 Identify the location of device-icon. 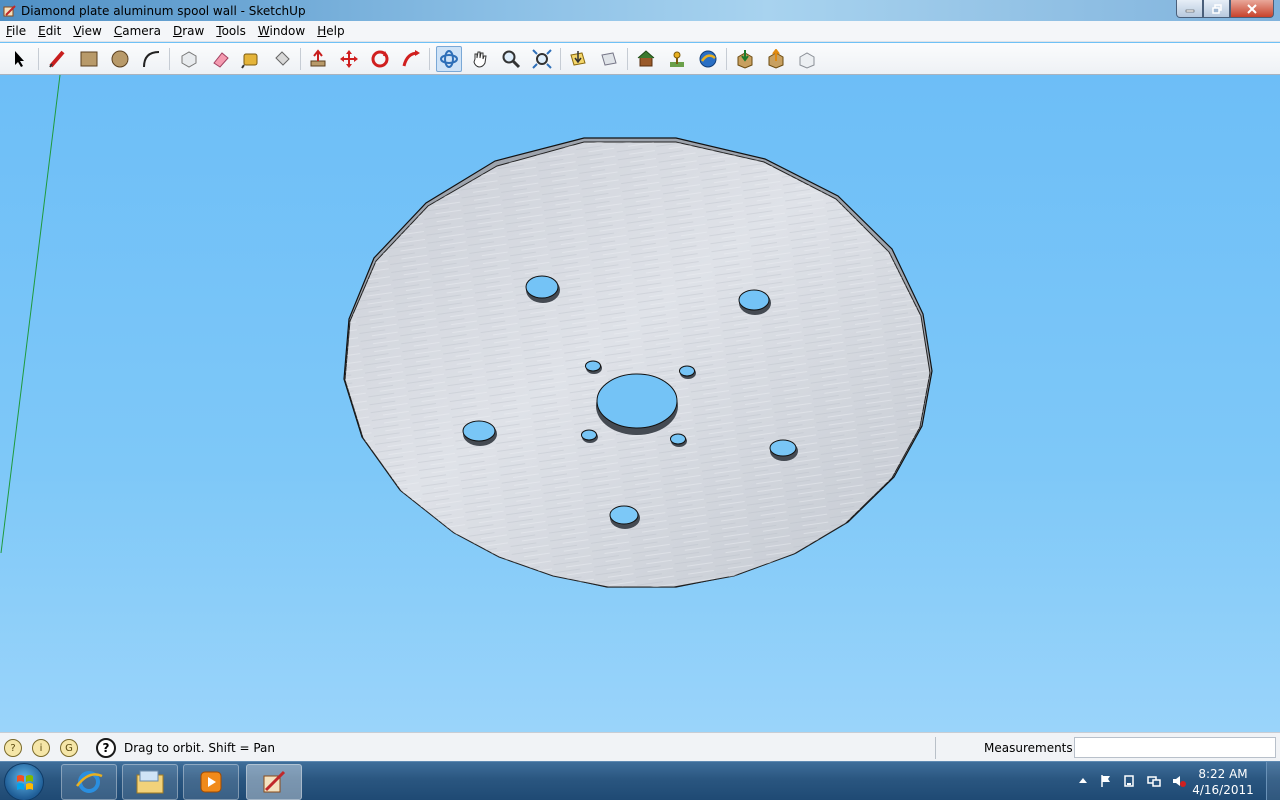
(1129, 781).